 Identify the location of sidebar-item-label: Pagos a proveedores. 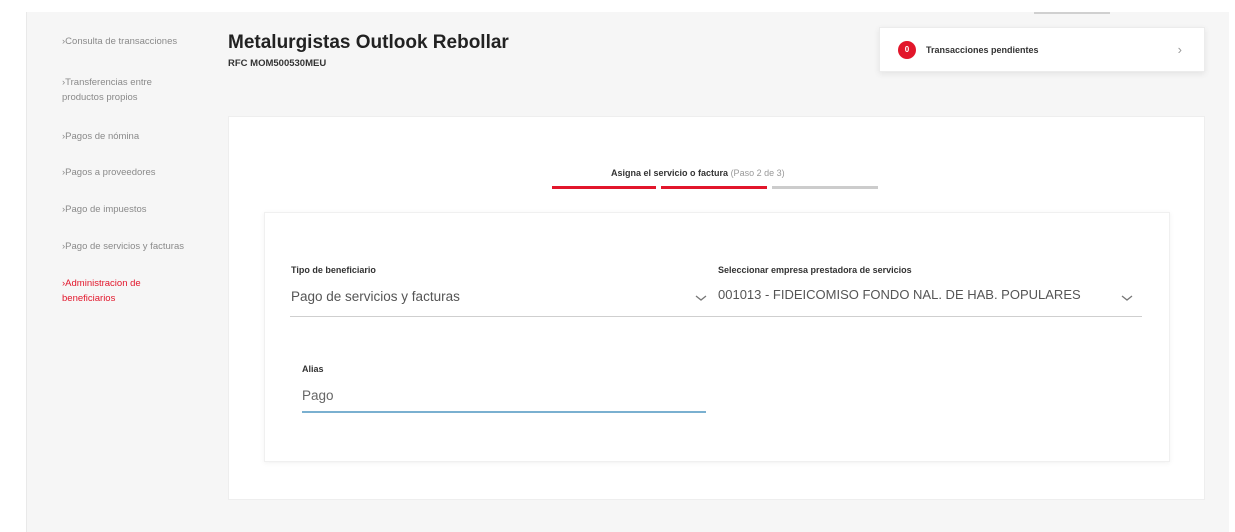
(110, 172).